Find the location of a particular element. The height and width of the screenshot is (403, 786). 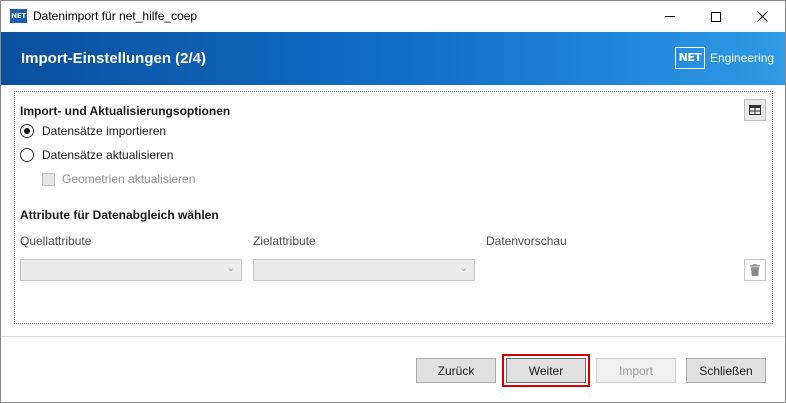

window-title: Datenimport für net_hilfe_coep is located at coordinates (115, 16).